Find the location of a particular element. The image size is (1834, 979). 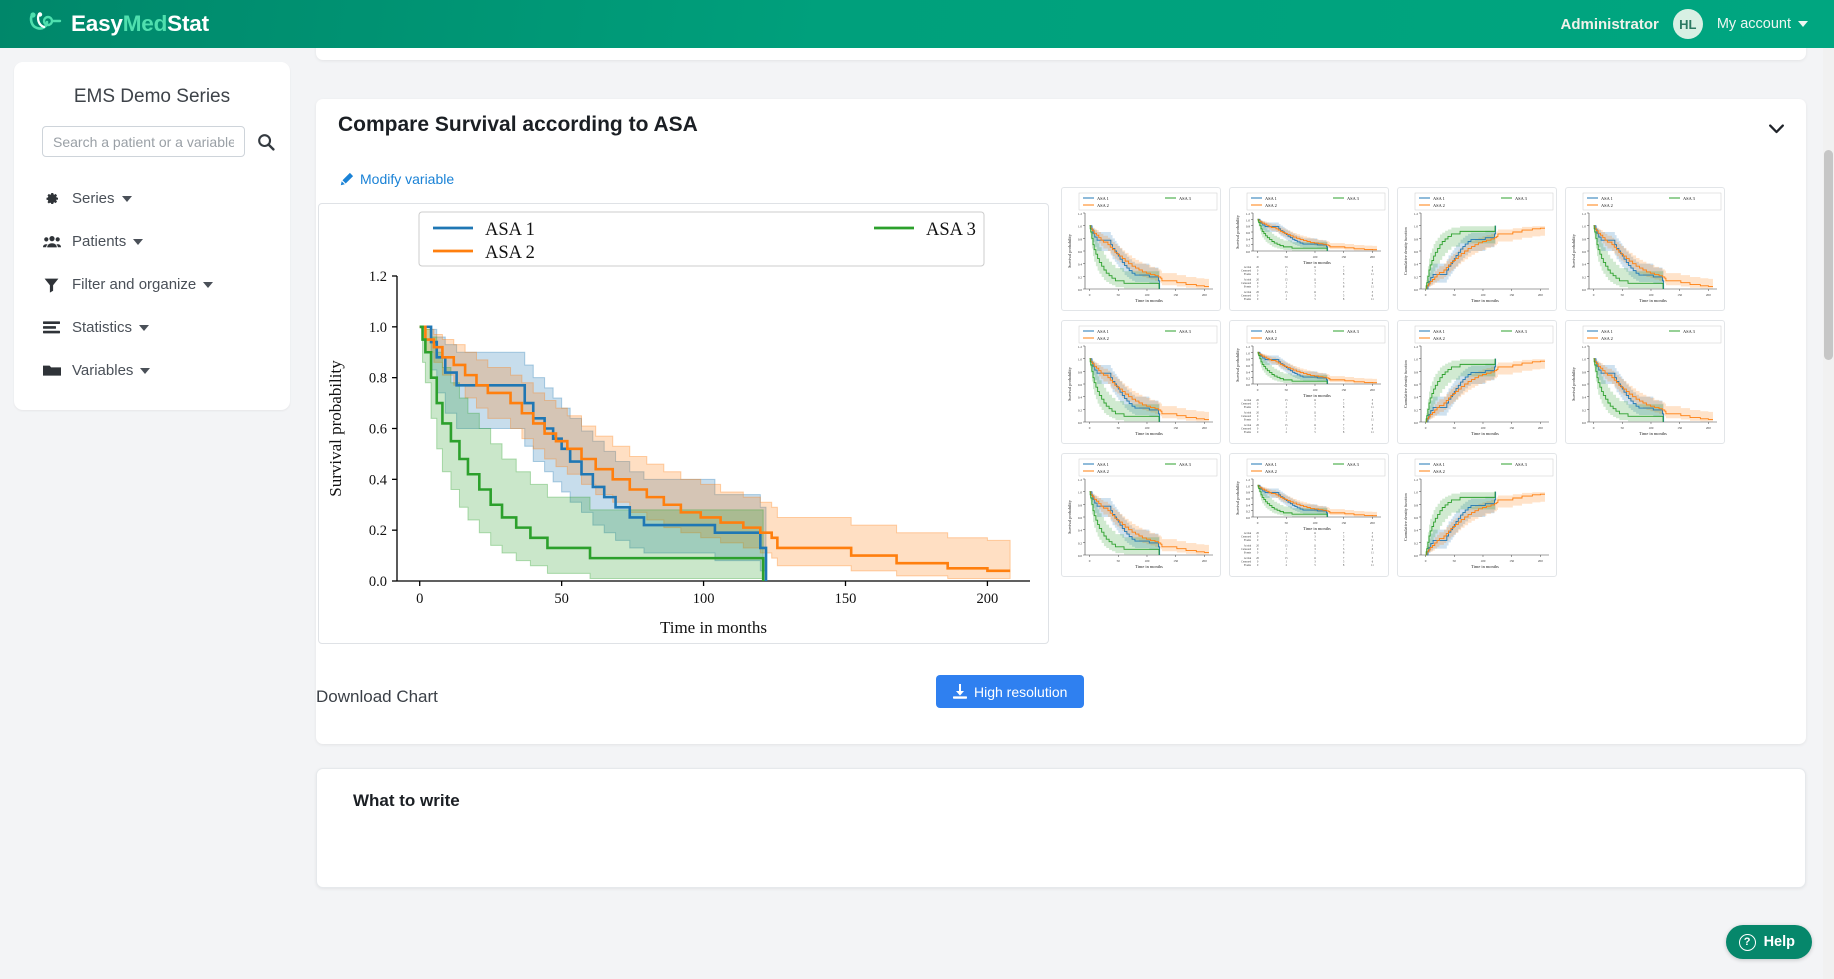

navbar-right: Administrator HL My account is located at coordinates (1684, 24).